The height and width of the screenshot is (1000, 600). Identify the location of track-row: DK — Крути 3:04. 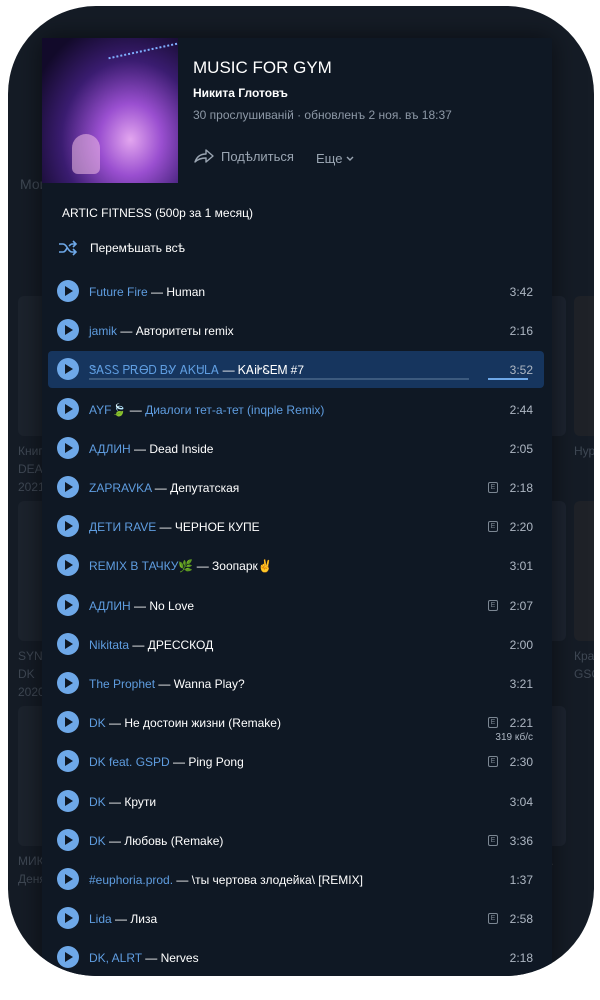
(296, 801).